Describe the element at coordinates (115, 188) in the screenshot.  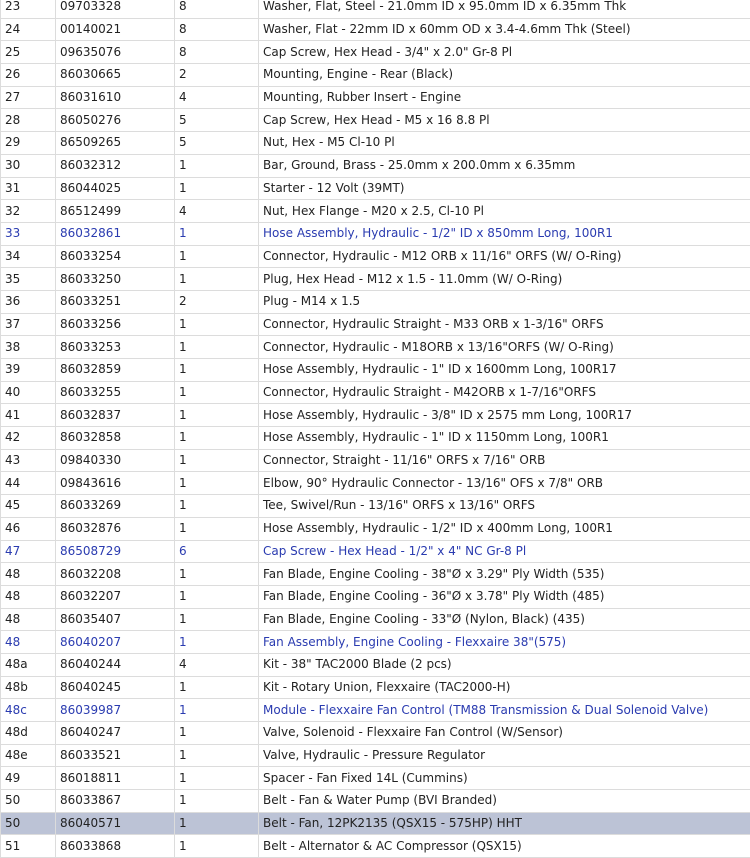
I see `part-number-cell: 86044025` at that location.